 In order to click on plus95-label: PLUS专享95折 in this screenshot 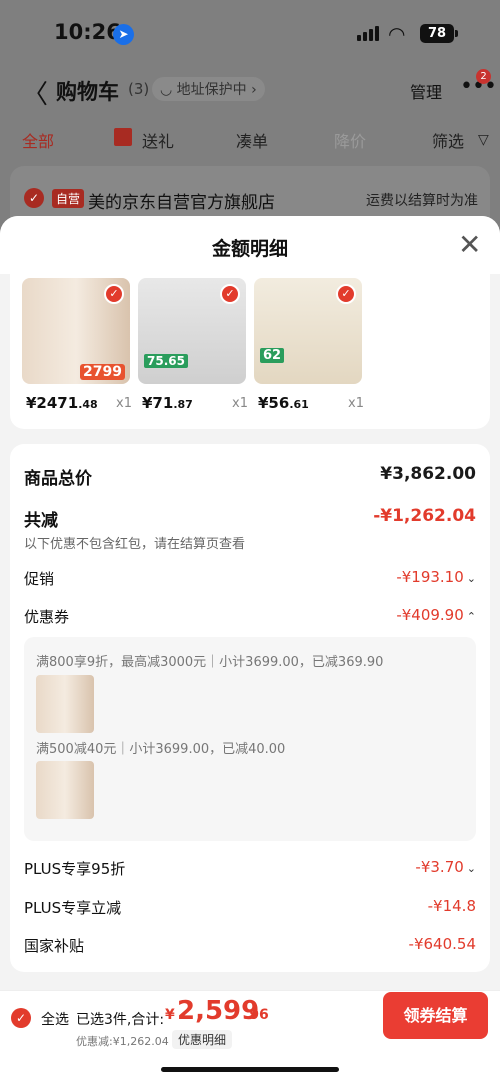, I will do `click(75, 869)`.